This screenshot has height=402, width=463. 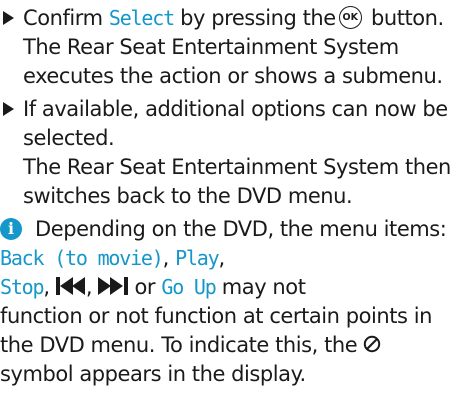 I want to click on note-line3: Stop, , or Go Up may not, so click(x=153, y=287).